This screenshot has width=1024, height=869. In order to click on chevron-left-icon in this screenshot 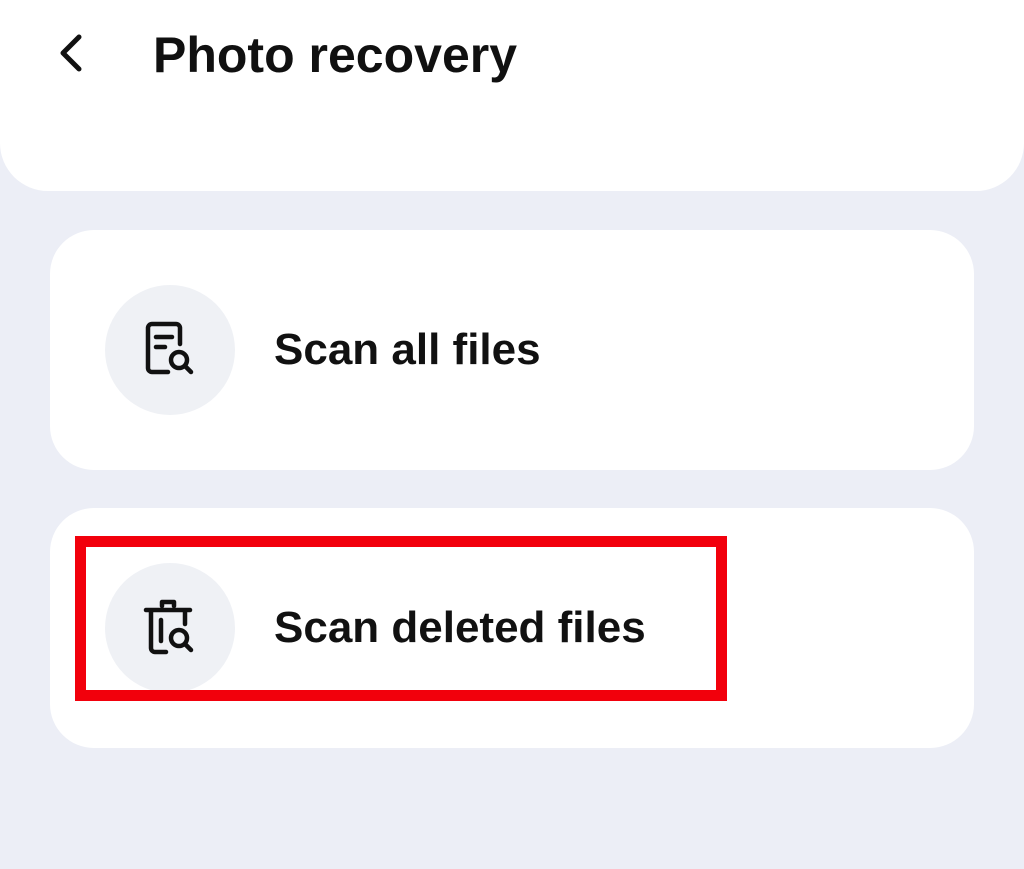, I will do `click(71, 53)`.